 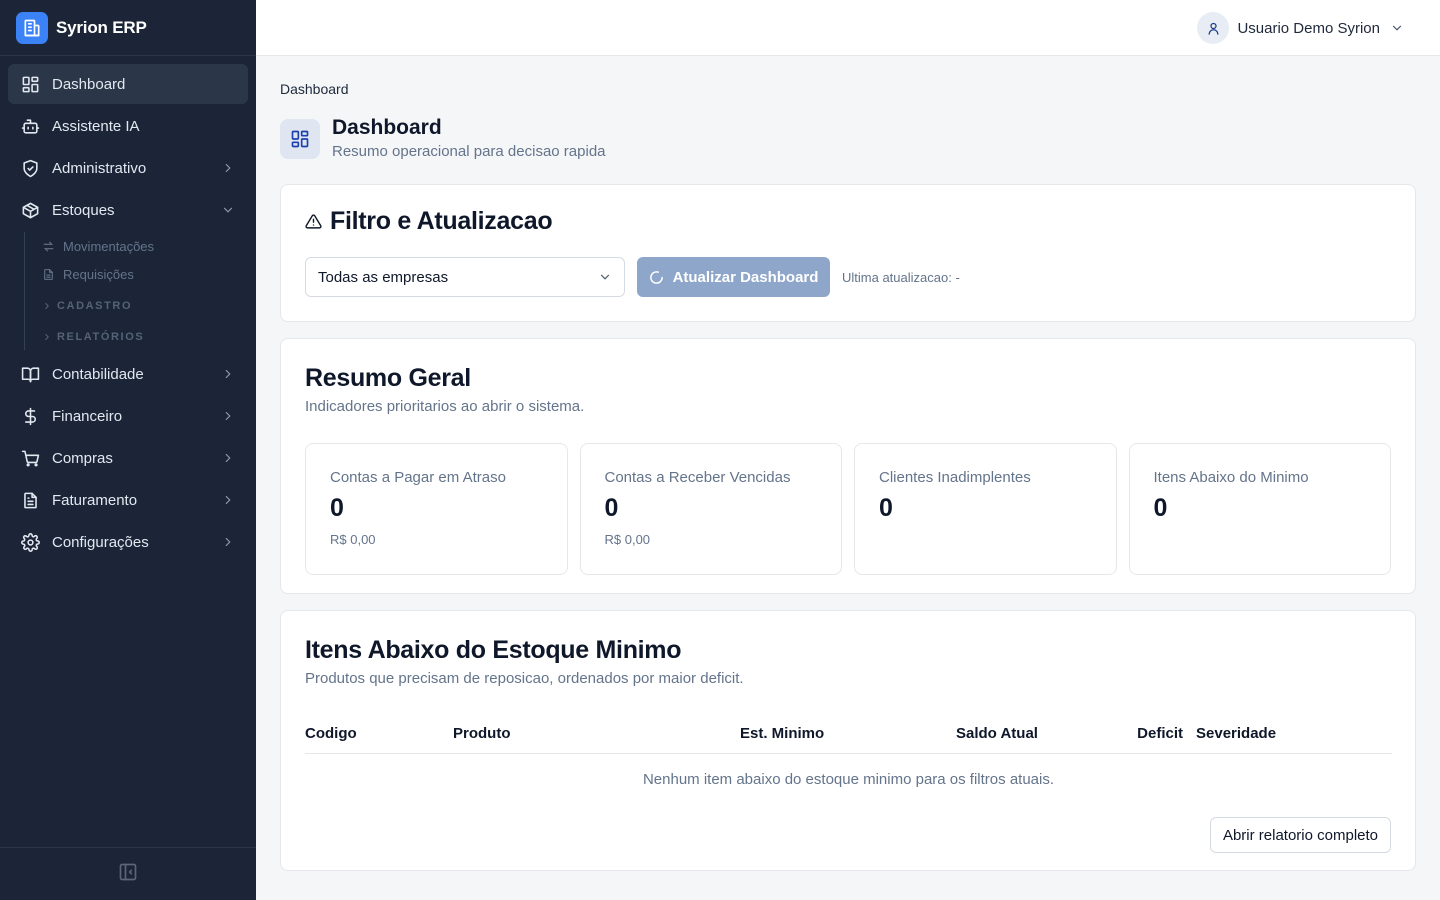 I want to click on page-title: Dashboard, so click(x=387, y=127).